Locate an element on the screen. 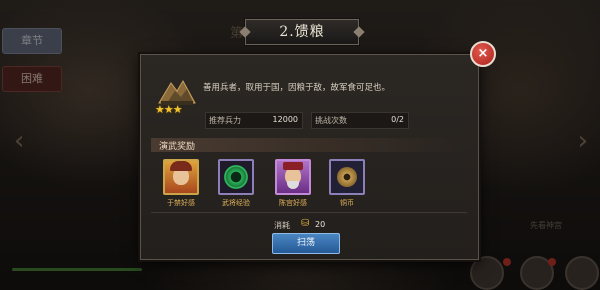 The image size is (600, 290). challenge-count-box: 挑战次数 0/2 is located at coordinates (360, 120).